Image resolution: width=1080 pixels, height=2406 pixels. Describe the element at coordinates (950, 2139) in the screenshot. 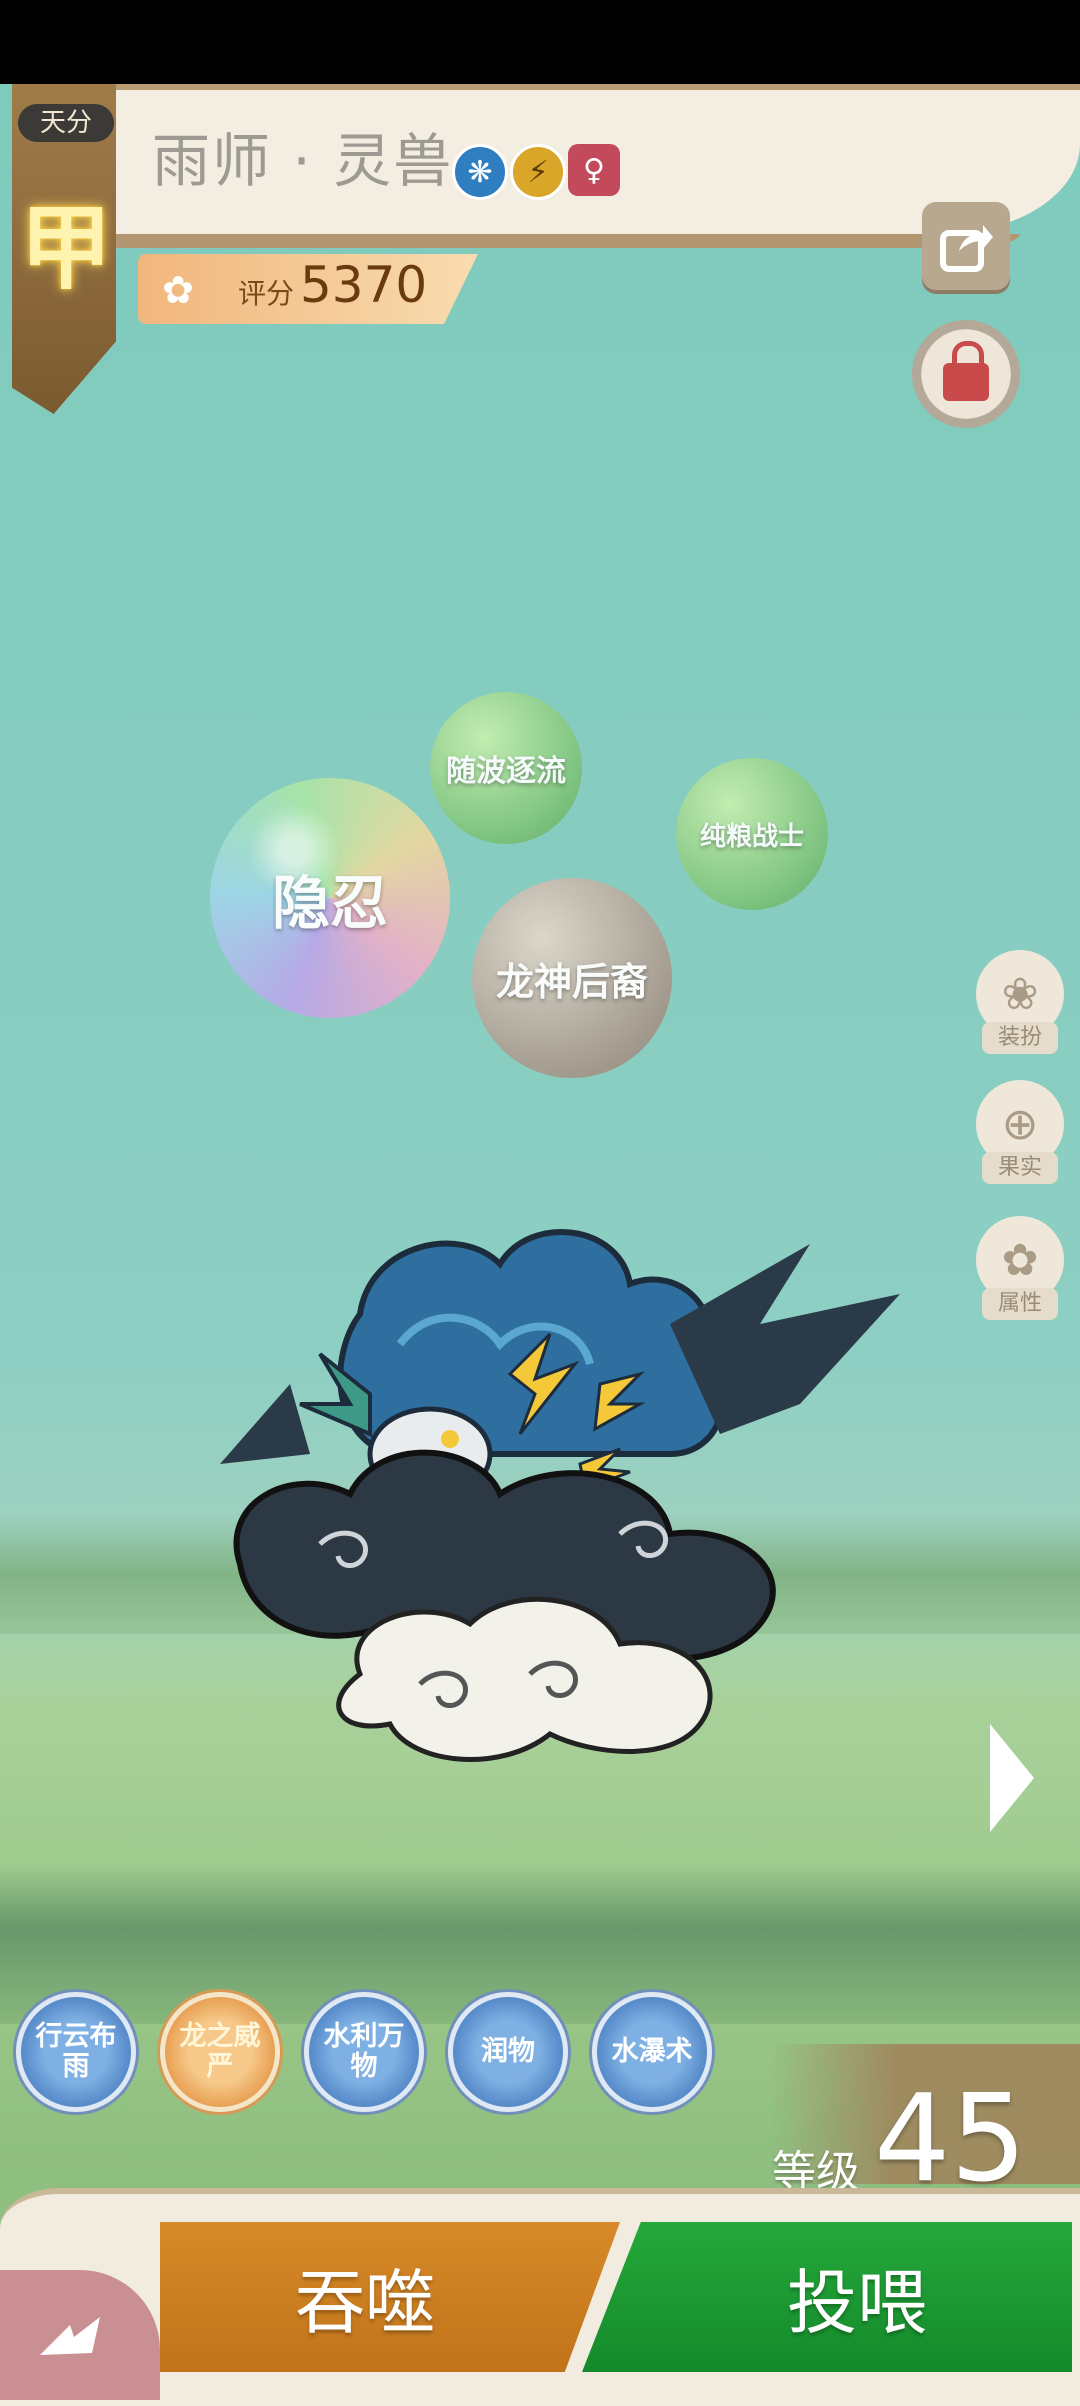

I see `level-value: 45` at that location.